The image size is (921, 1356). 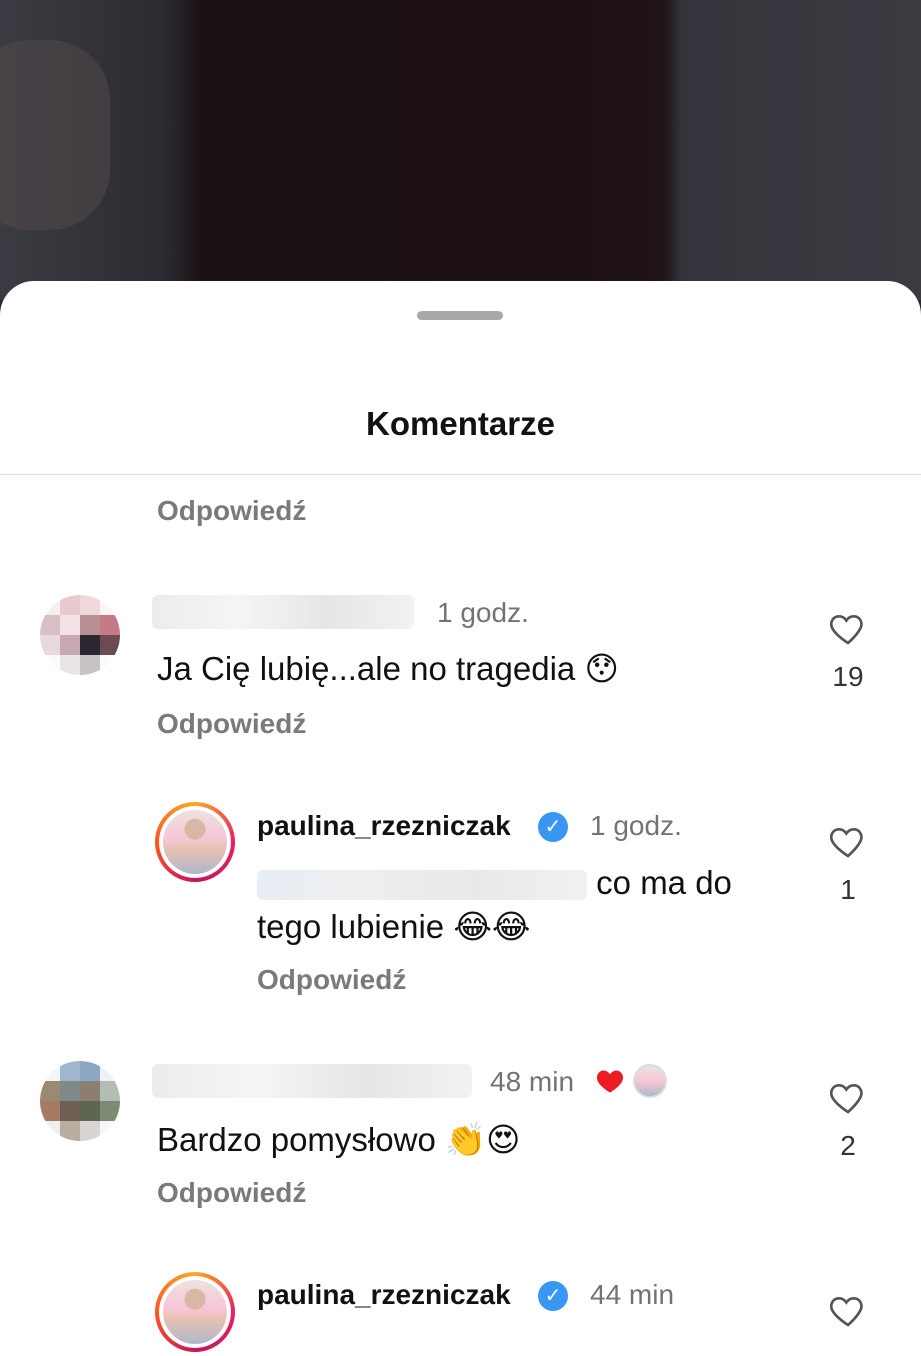 I want to click on like-count: 1, so click(x=848, y=889).